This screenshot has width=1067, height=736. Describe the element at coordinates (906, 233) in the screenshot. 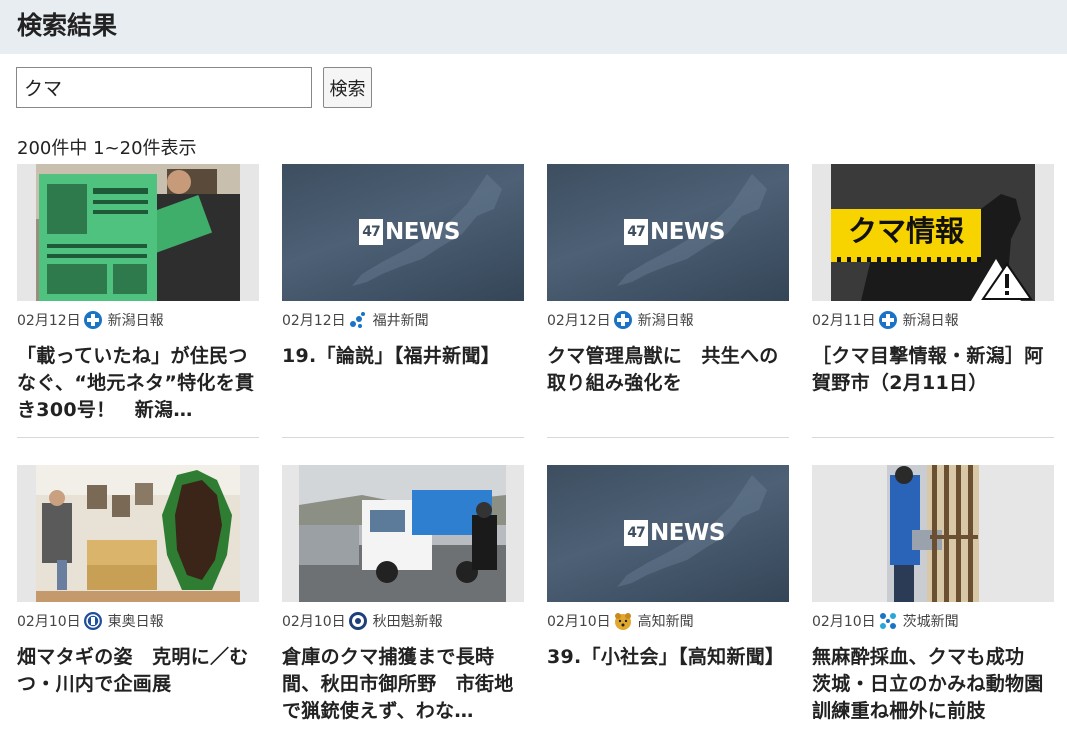

I see `kuma-info-label: クマ情報` at that location.